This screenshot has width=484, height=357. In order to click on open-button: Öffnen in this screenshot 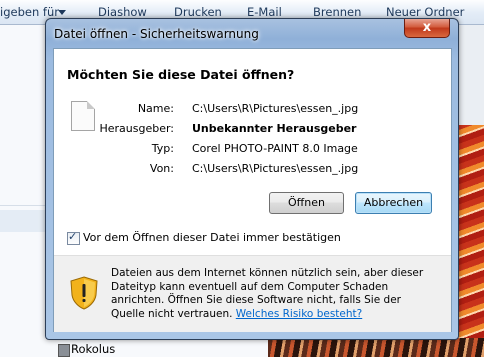, I will do `click(306, 203)`.